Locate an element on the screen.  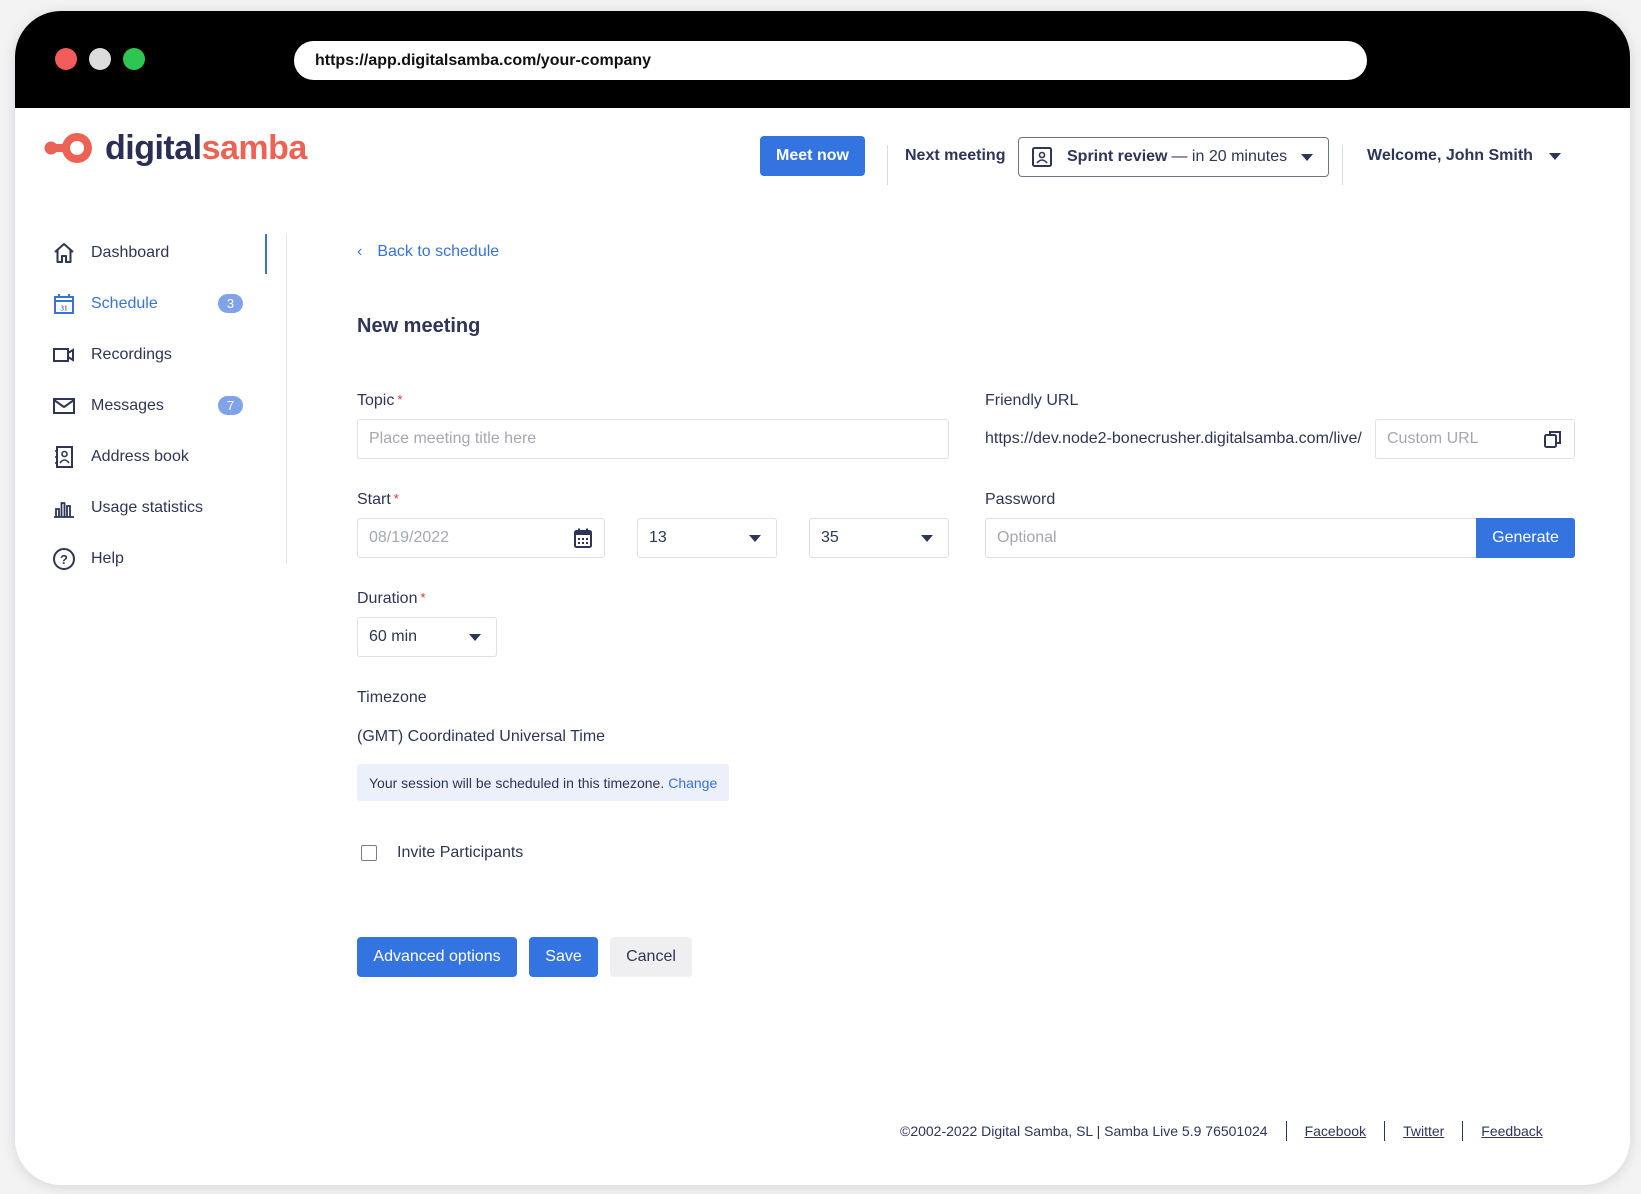
meet-now-button: Meet now is located at coordinates (812, 156).